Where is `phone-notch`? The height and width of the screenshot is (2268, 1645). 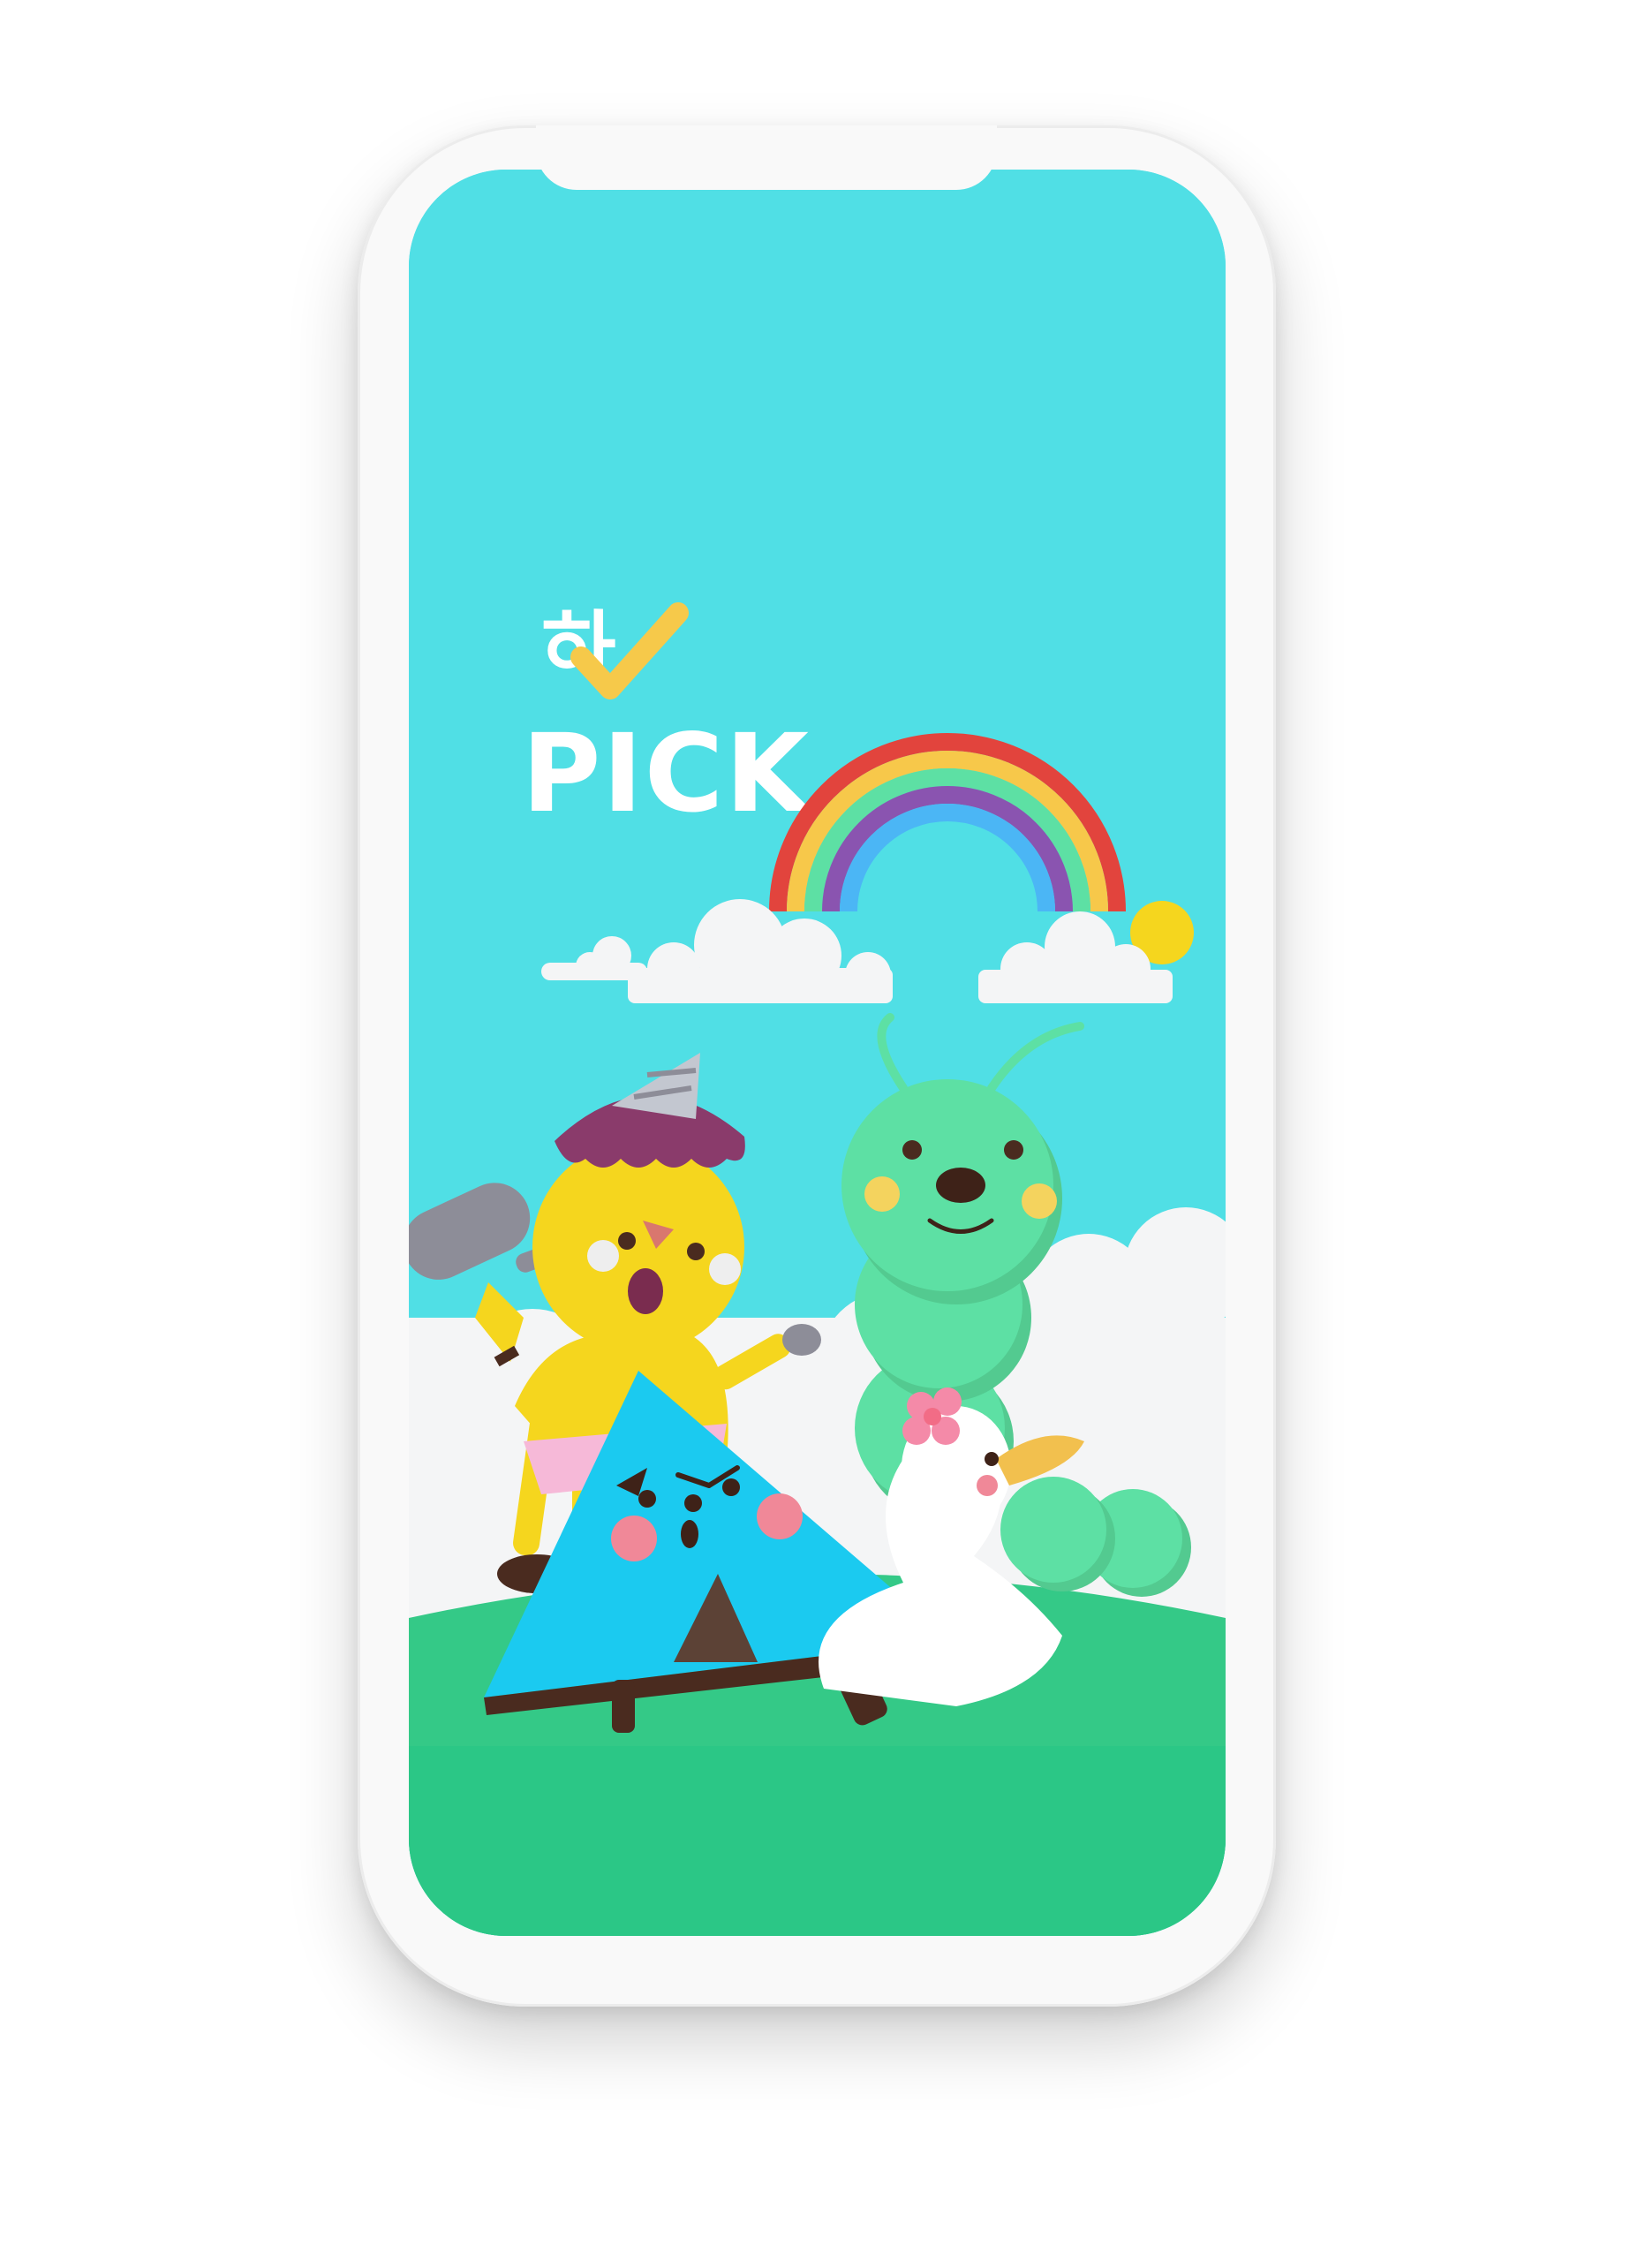 phone-notch is located at coordinates (767, 158).